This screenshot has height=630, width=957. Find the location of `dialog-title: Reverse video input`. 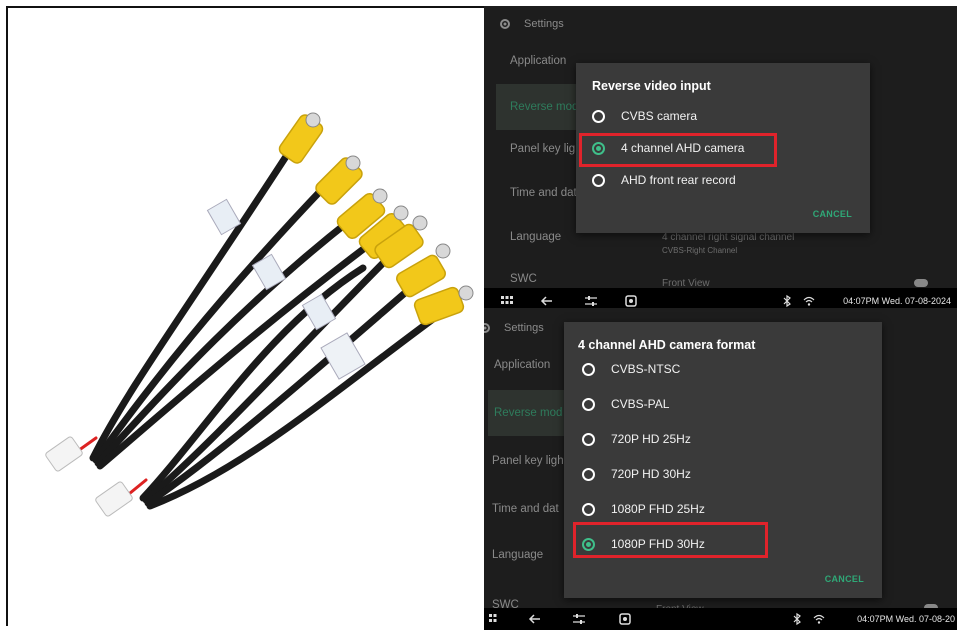

dialog-title: Reverse video input is located at coordinates (651, 86).